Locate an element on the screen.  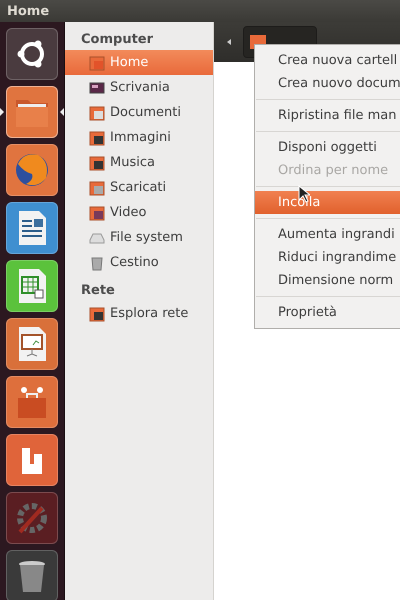
sidebar-item: Scrivania is located at coordinates (139, 87).